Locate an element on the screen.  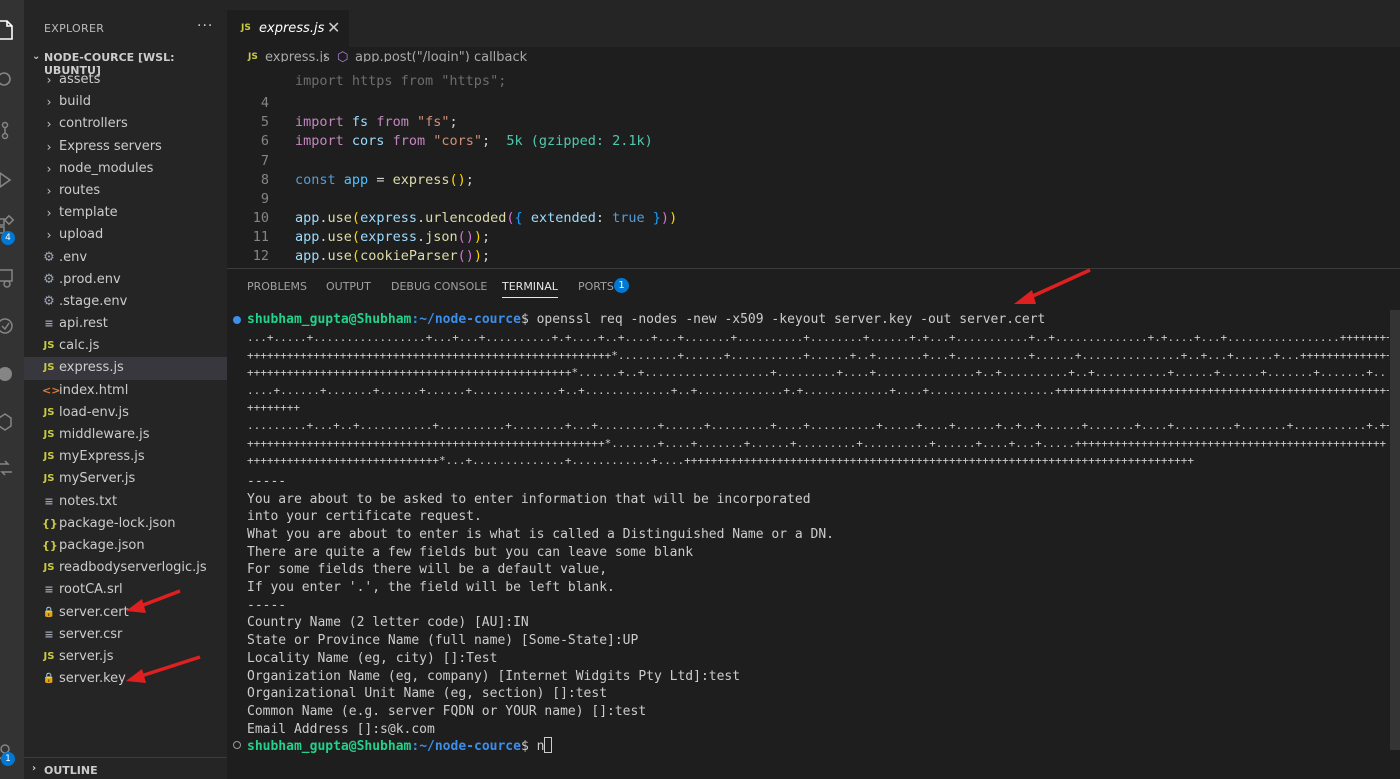
file-tree-label: routes is located at coordinates (80, 190).